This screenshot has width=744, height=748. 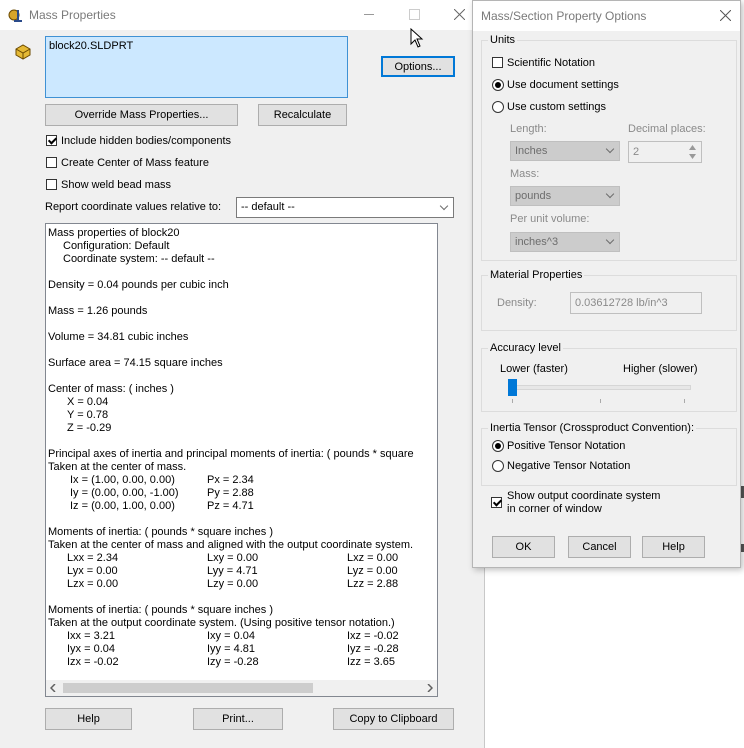 What do you see at coordinates (497, 62) in the screenshot?
I see `scientific-notation-checkbox` at bounding box center [497, 62].